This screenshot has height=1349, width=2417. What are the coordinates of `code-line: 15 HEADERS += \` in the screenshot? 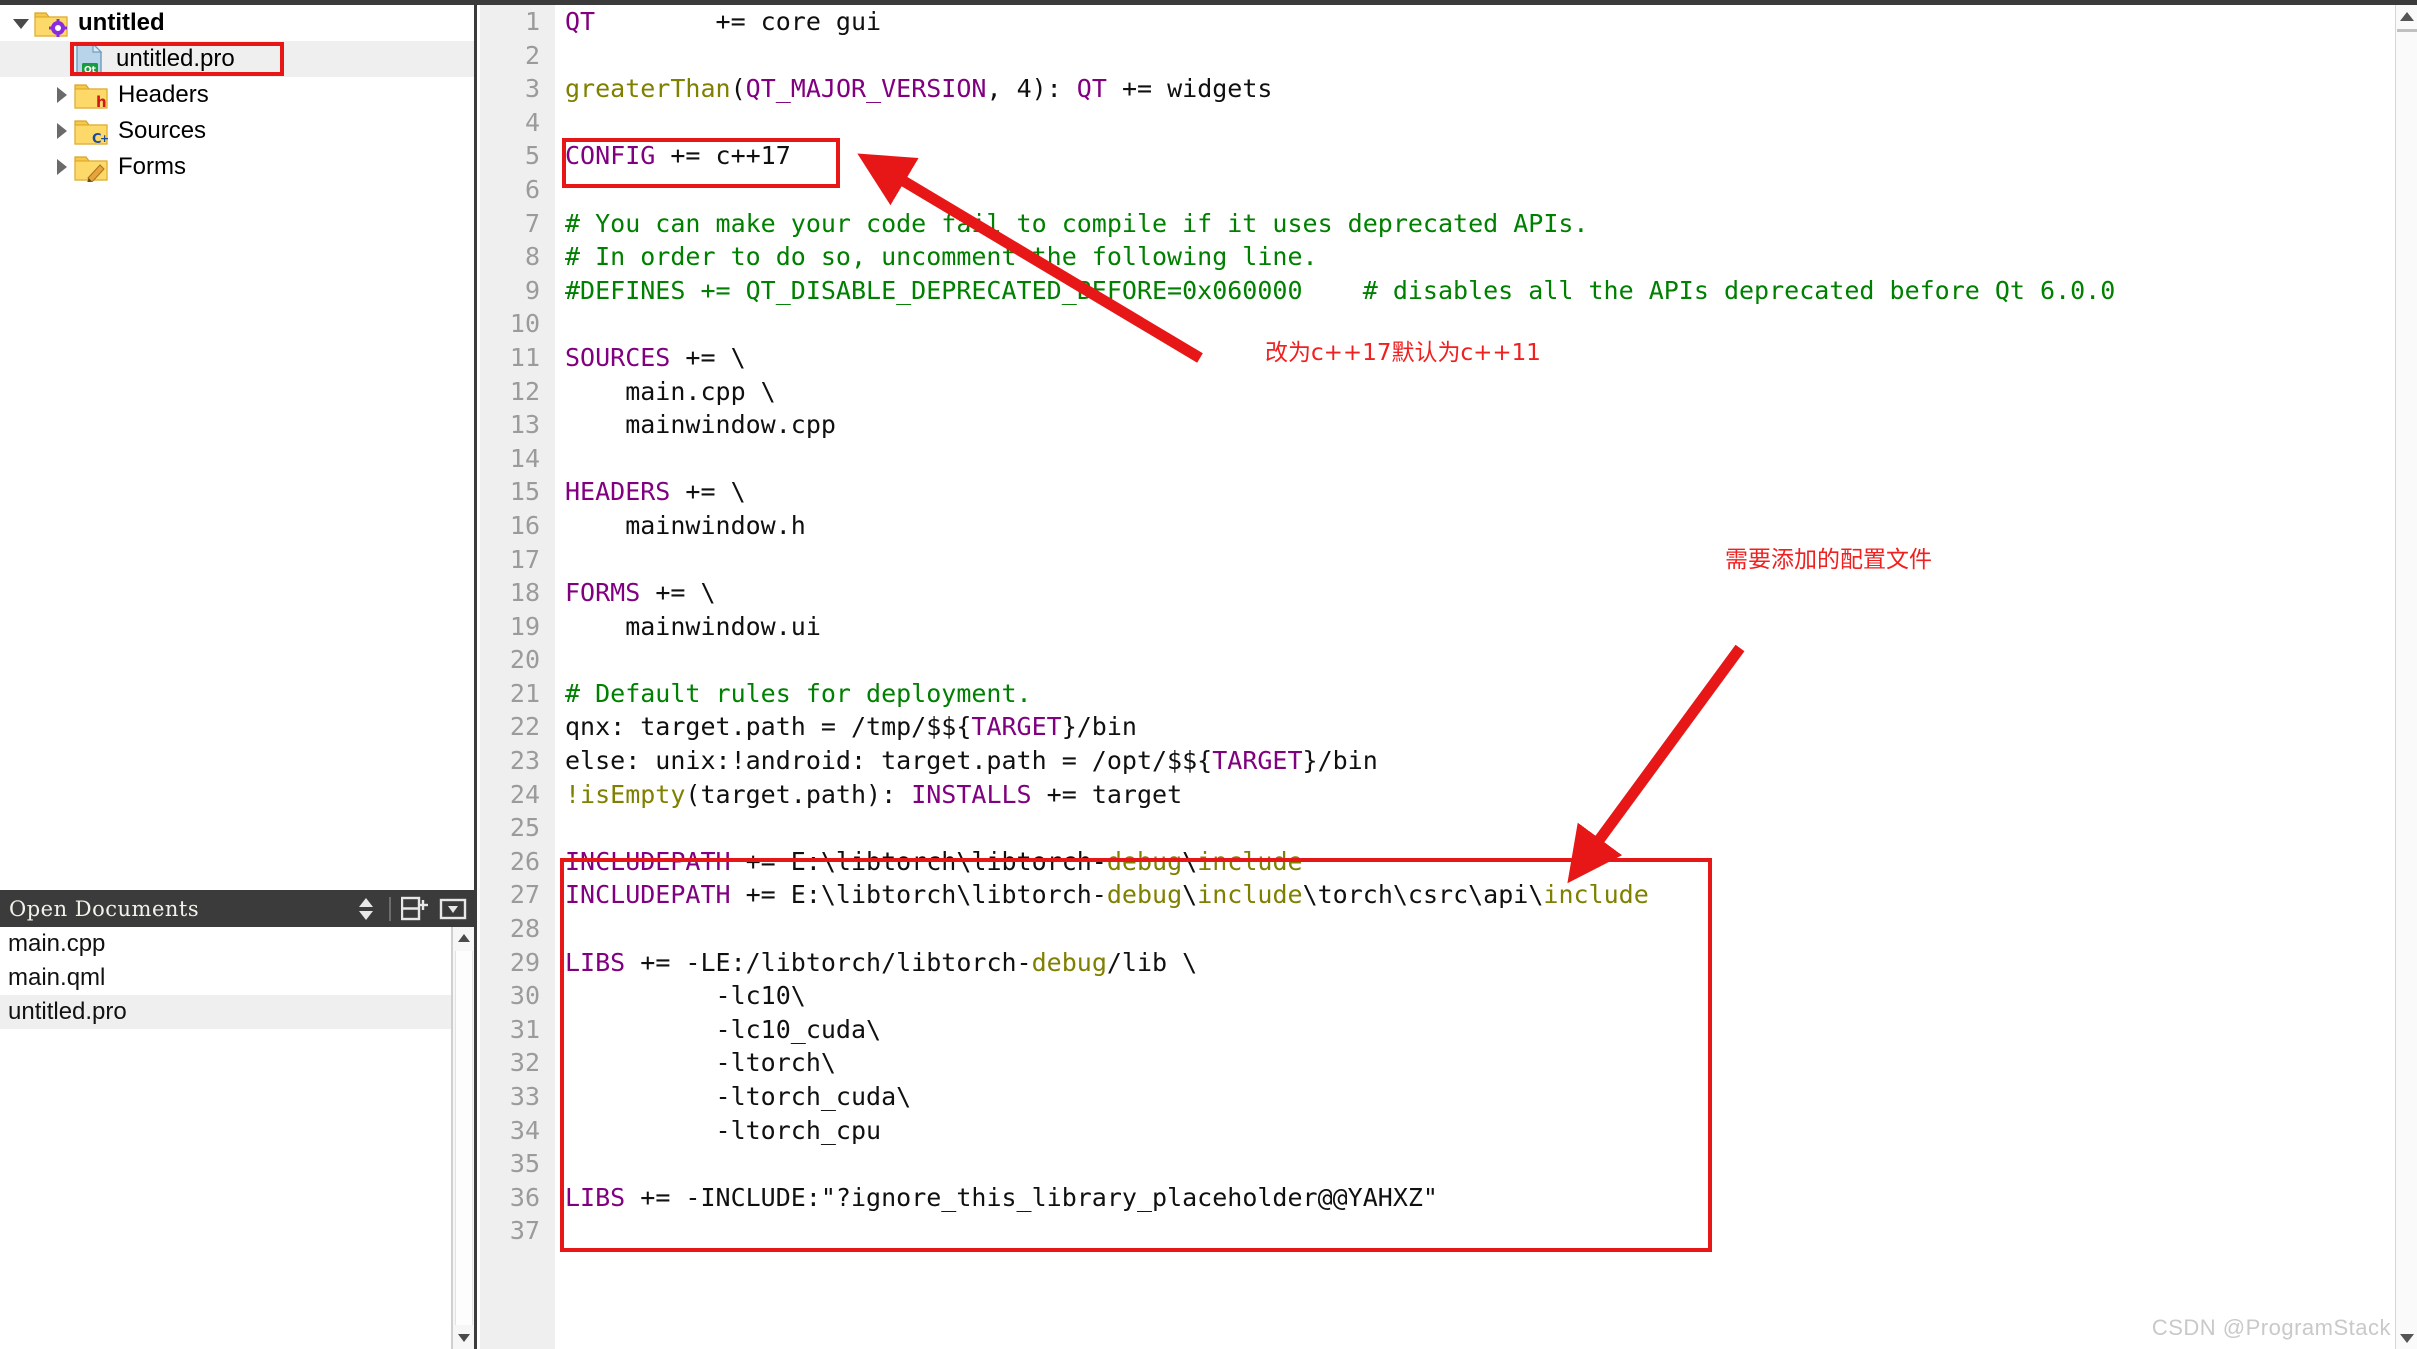 It's located at (1415, 492).